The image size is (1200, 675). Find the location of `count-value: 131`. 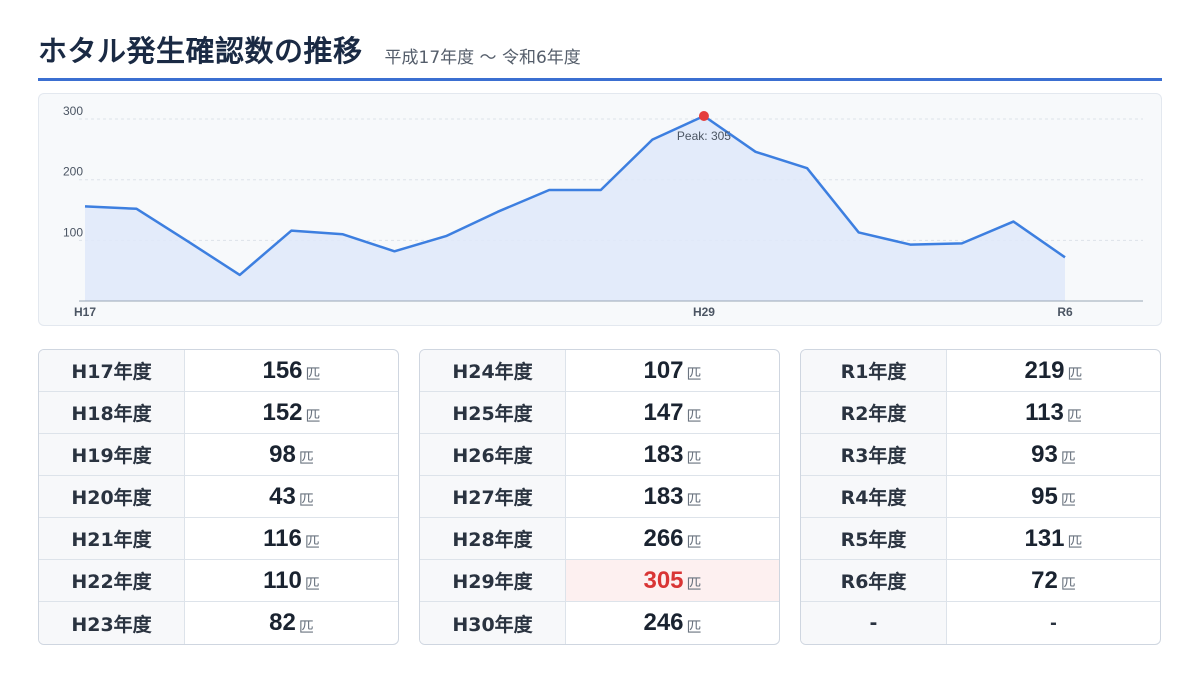

count-value: 131 is located at coordinates (1044, 538).